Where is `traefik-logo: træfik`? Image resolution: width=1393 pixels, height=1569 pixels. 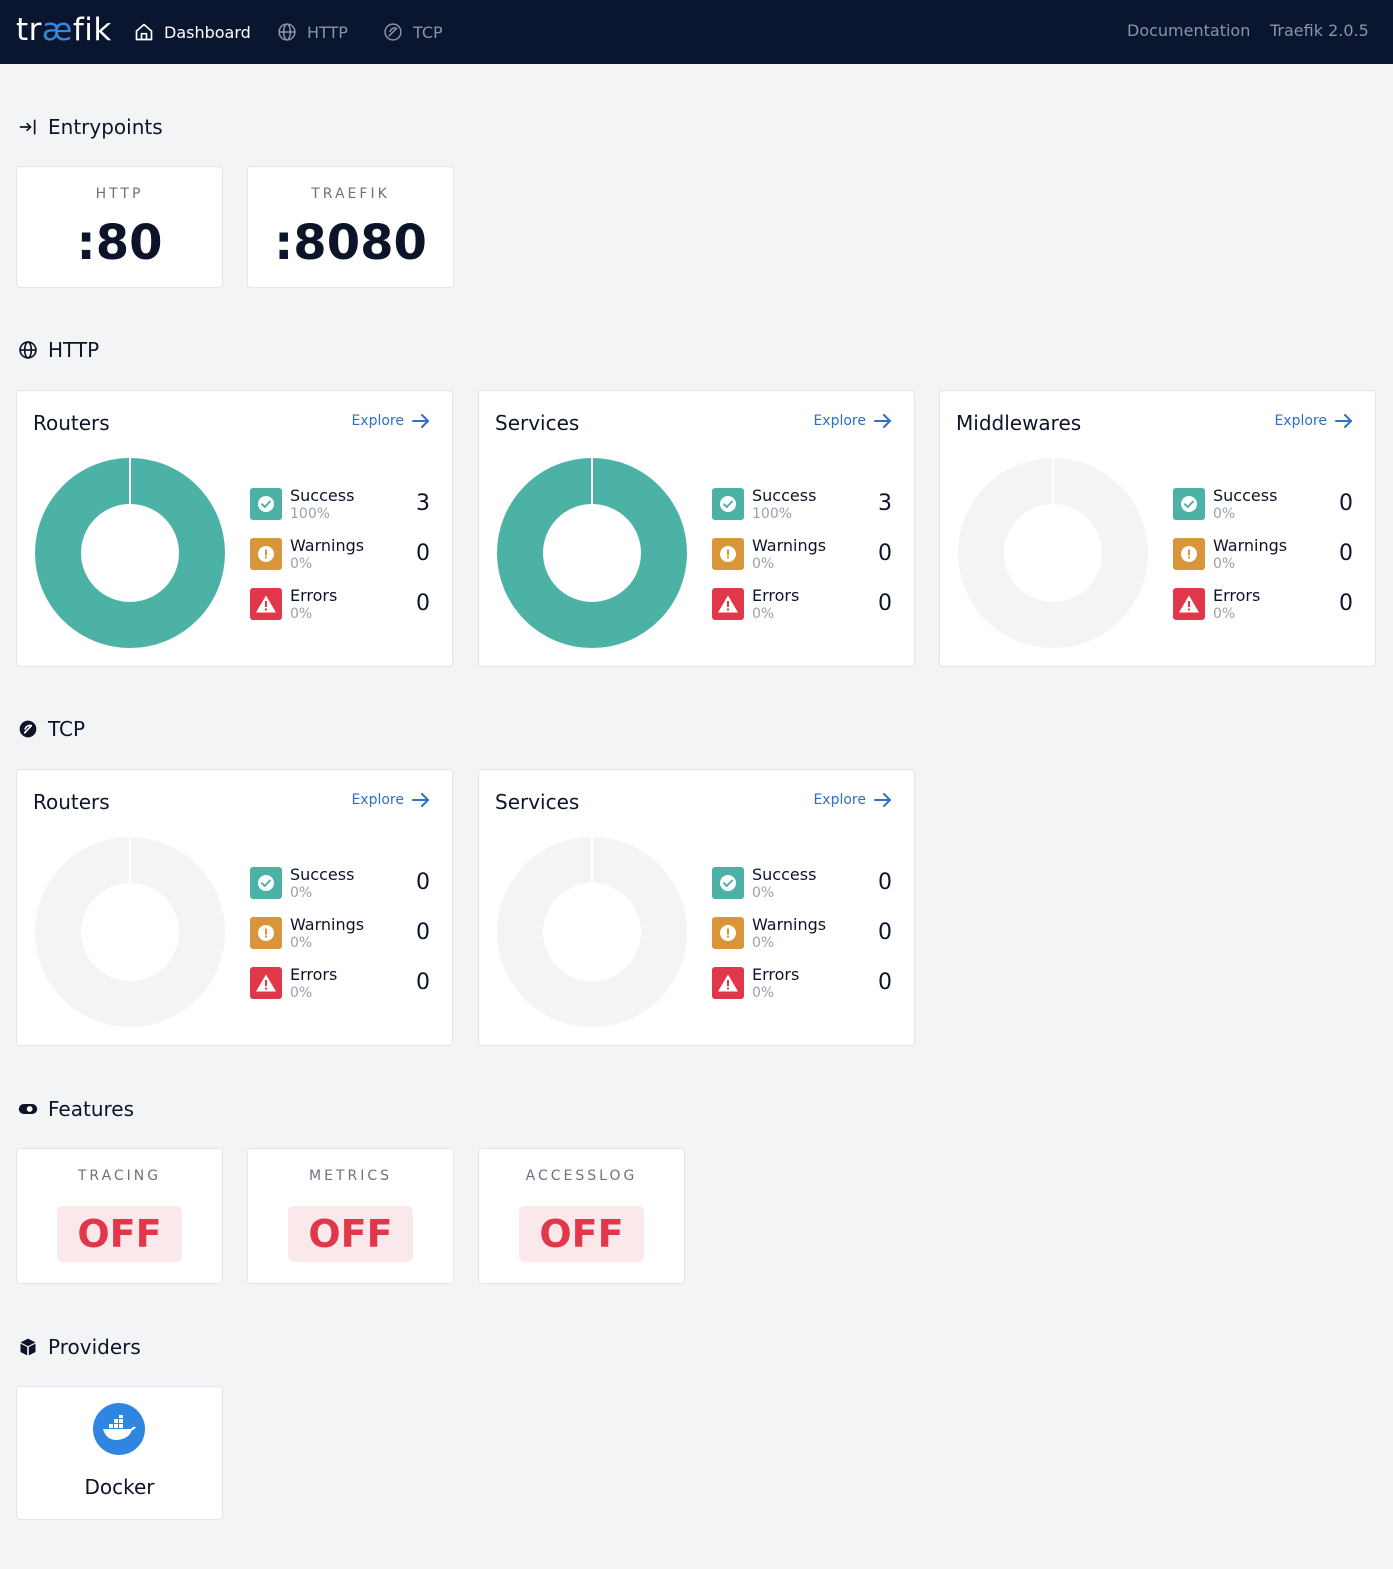 traefik-logo: træfik is located at coordinates (64, 30).